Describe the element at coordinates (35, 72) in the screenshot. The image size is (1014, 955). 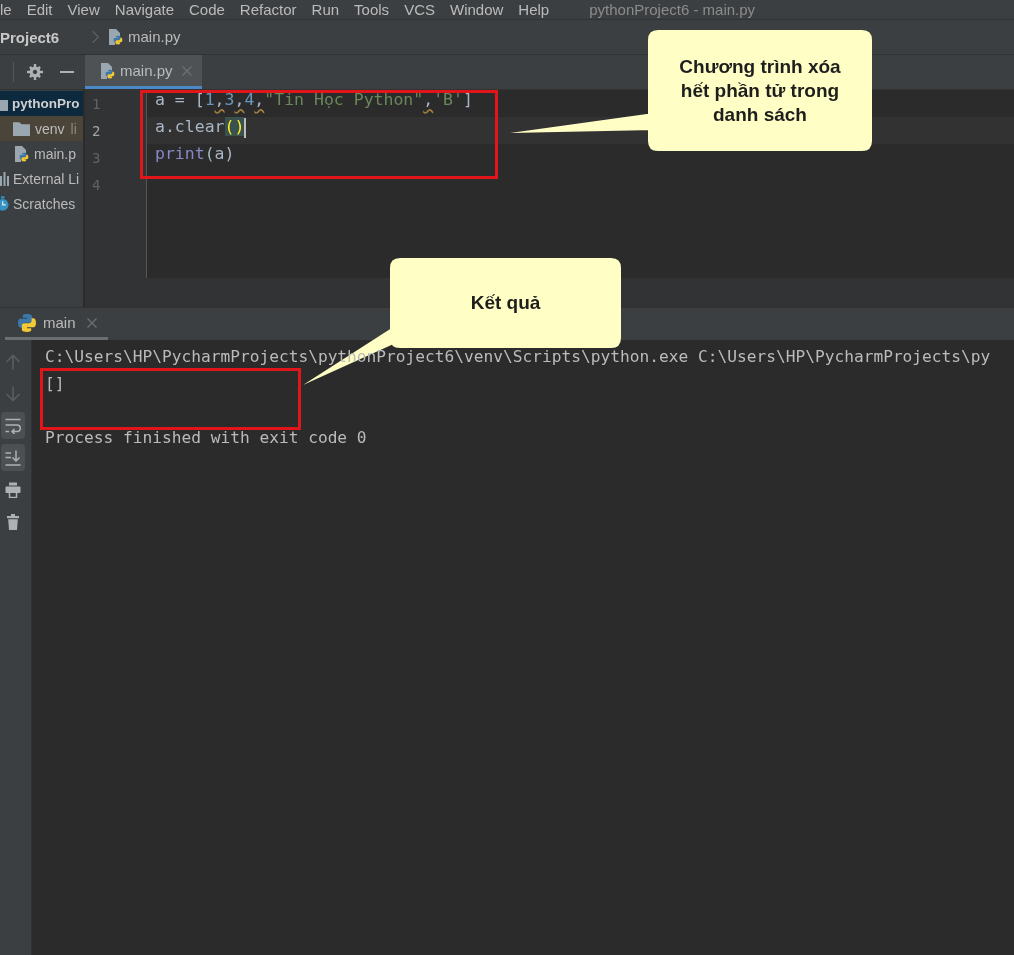
I see `settings-icon` at that location.